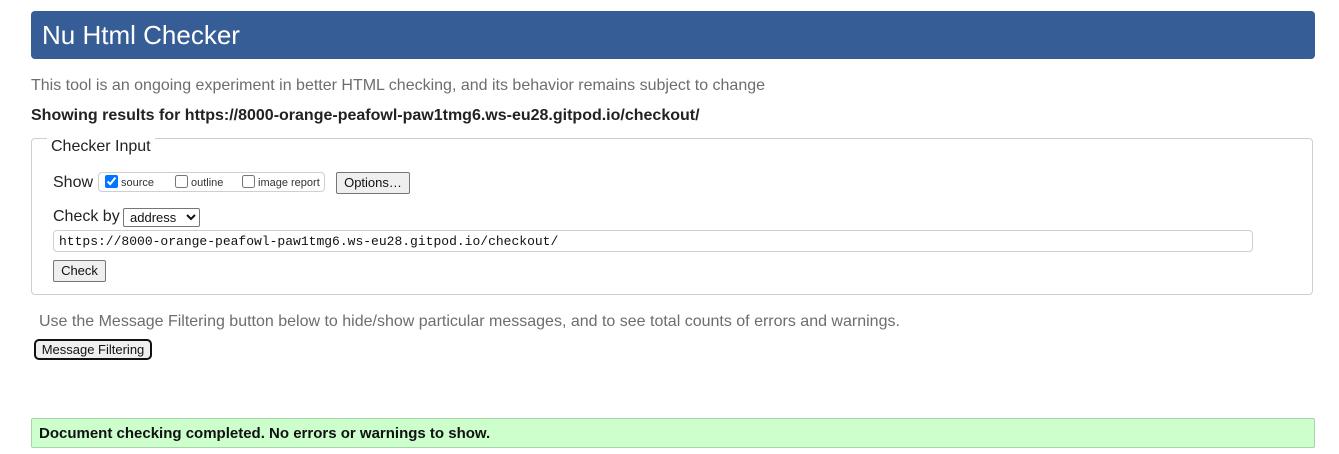 This screenshot has height=454, width=1339. I want to click on outline-checkbox, so click(181, 181).